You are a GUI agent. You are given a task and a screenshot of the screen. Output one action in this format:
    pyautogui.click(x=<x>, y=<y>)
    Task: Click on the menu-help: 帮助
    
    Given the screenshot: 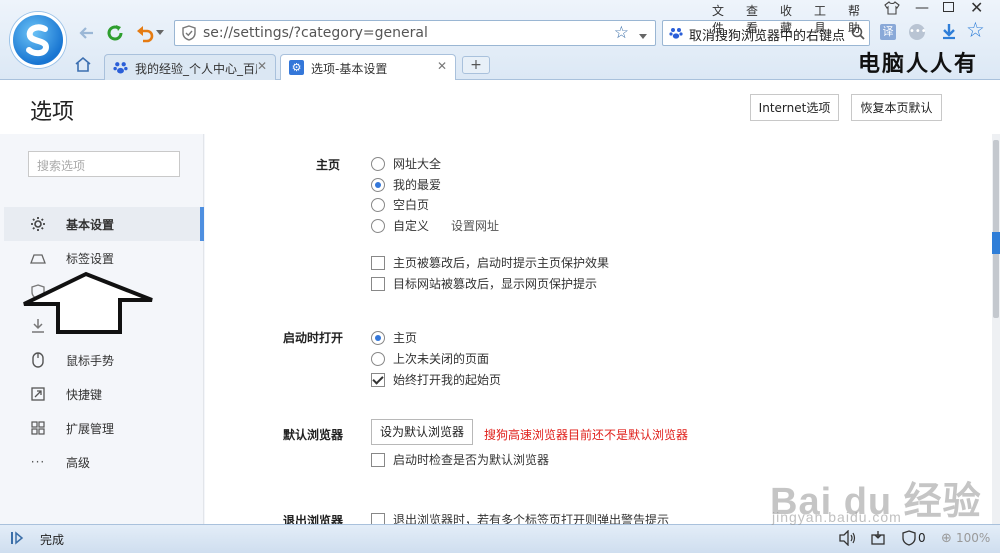 What is the action you would take?
    pyautogui.click(x=858, y=19)
    